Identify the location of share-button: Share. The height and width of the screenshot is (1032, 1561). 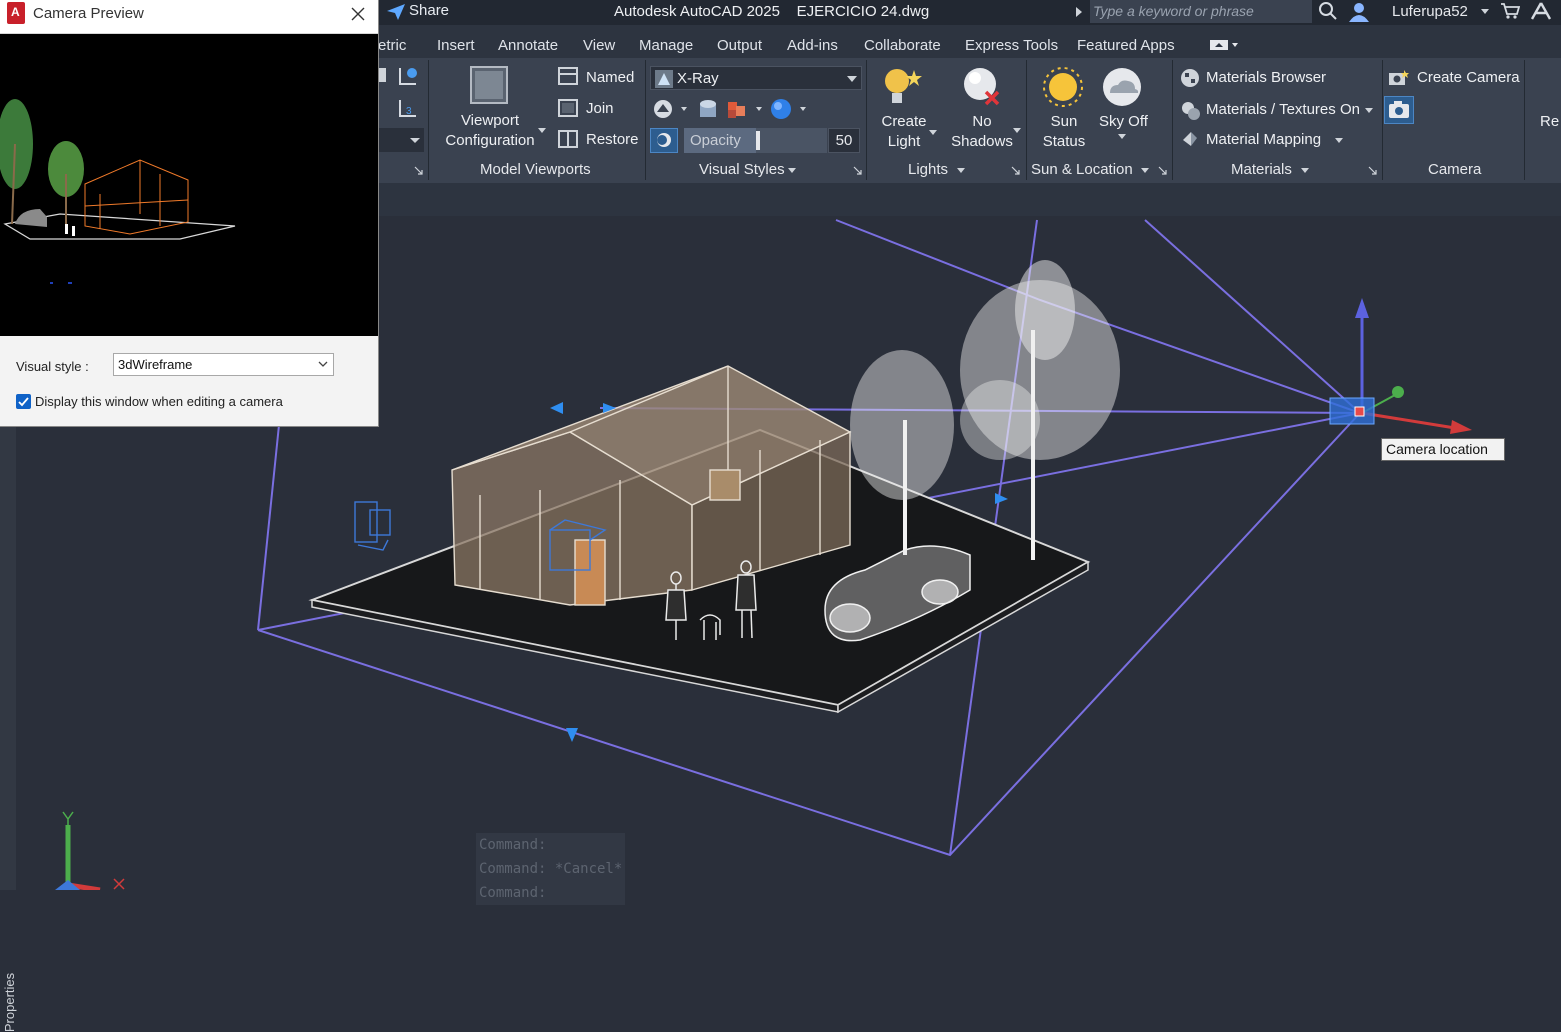
(429, 10).